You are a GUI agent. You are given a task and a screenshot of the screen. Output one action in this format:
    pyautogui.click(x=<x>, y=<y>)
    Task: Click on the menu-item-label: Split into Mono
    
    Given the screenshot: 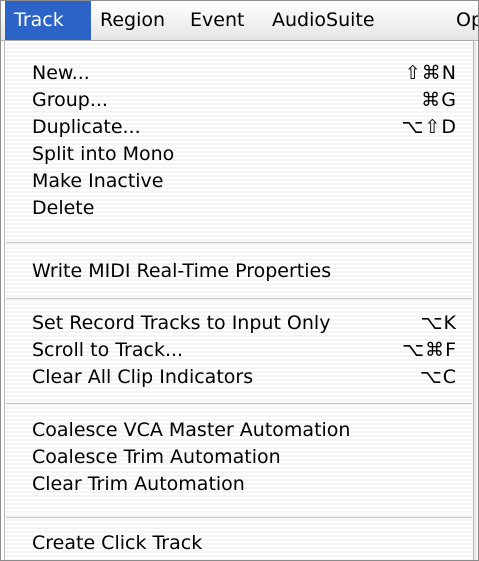 What is the action you would take?
    pyautogui.click(x=103, y=154)
    